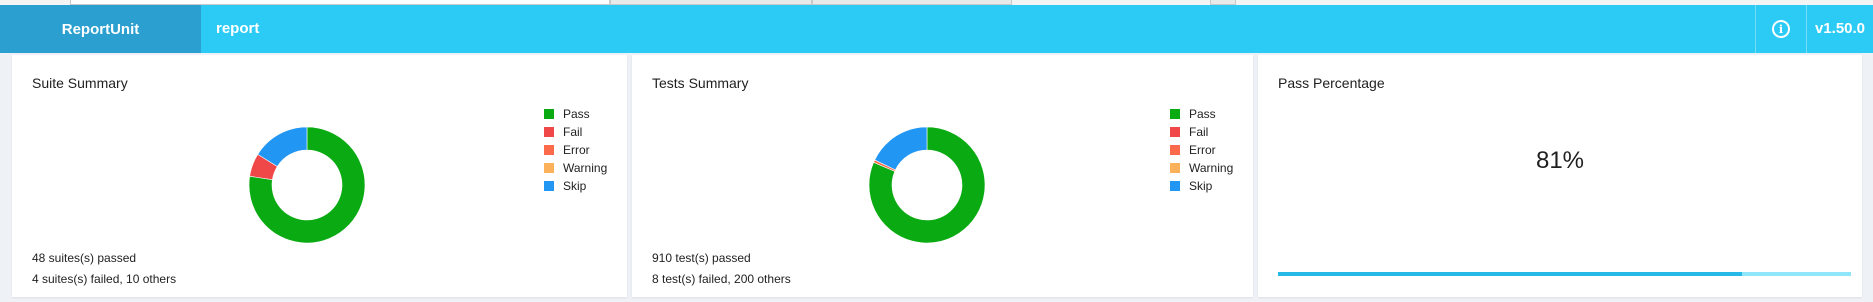  Describe the element at coordinates (80, 83) in the screenshot. I see `card-title: Suite Summary` at that location.